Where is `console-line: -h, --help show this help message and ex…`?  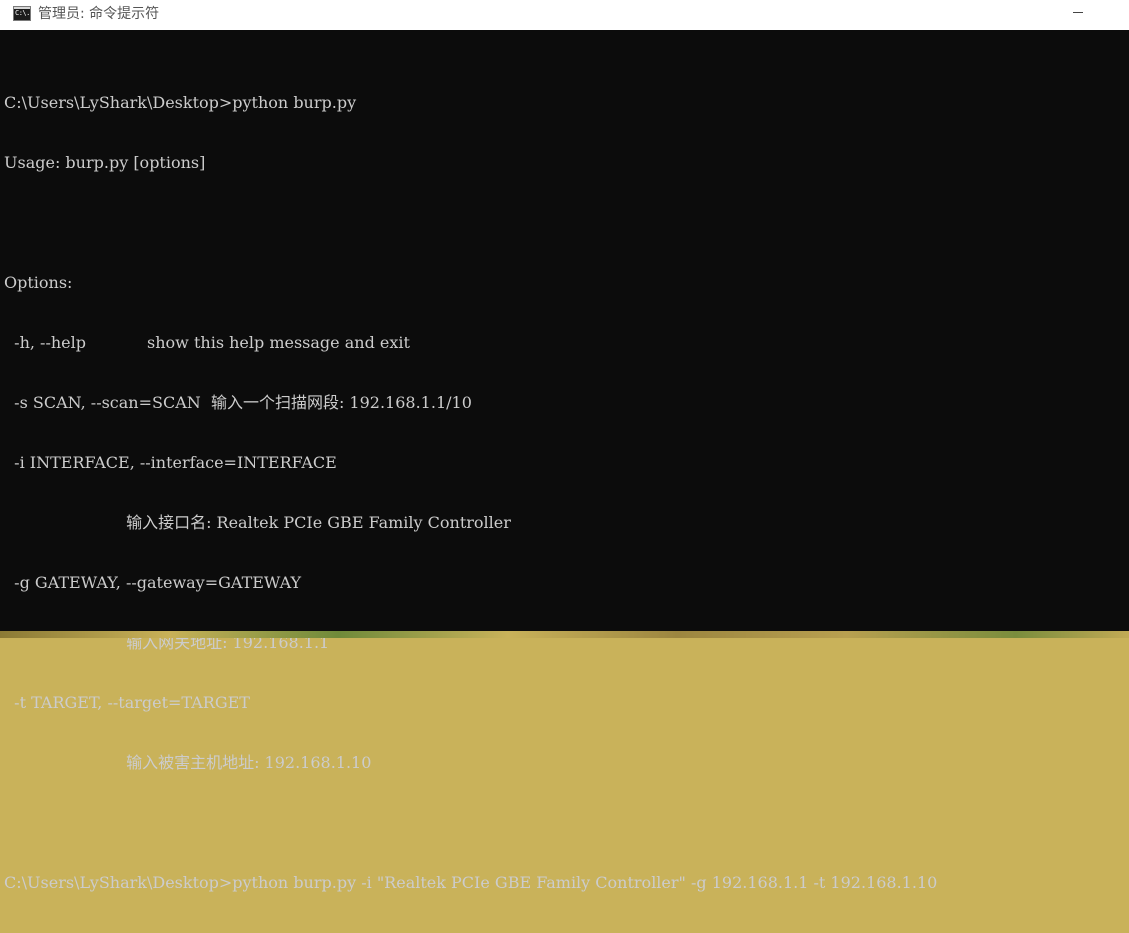
console-line: -h, --help show this help message and ex… is located at coordinates (207, 342).